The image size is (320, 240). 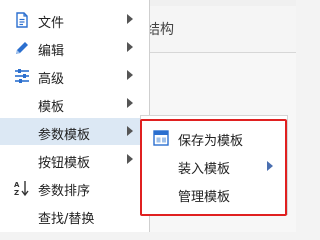 I want to click on menu-item-parameter-sort: A Z 参数排序, so click(x=74, y=187).